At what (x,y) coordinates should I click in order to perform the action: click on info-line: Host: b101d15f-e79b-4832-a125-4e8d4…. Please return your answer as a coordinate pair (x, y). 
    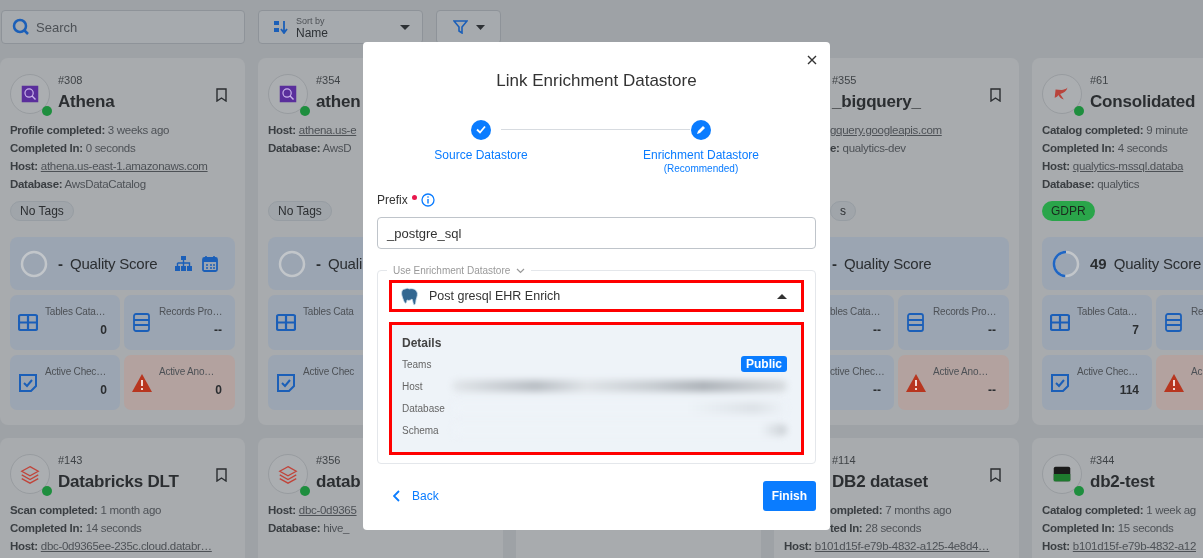
    Looking at the image, I should click on (887, 546).